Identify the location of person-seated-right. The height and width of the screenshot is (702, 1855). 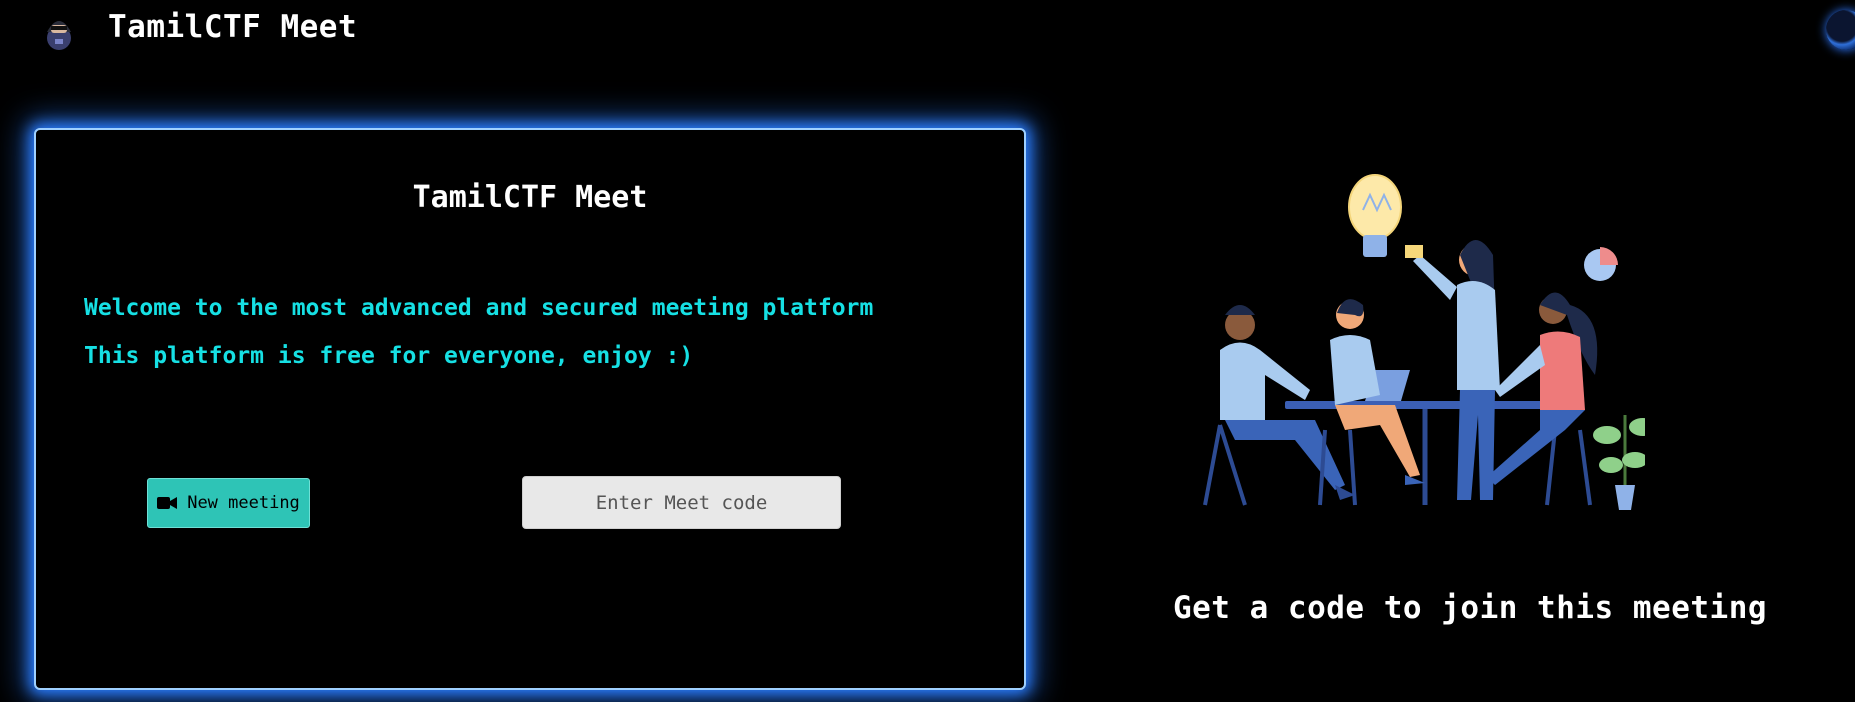
(1542, 399).